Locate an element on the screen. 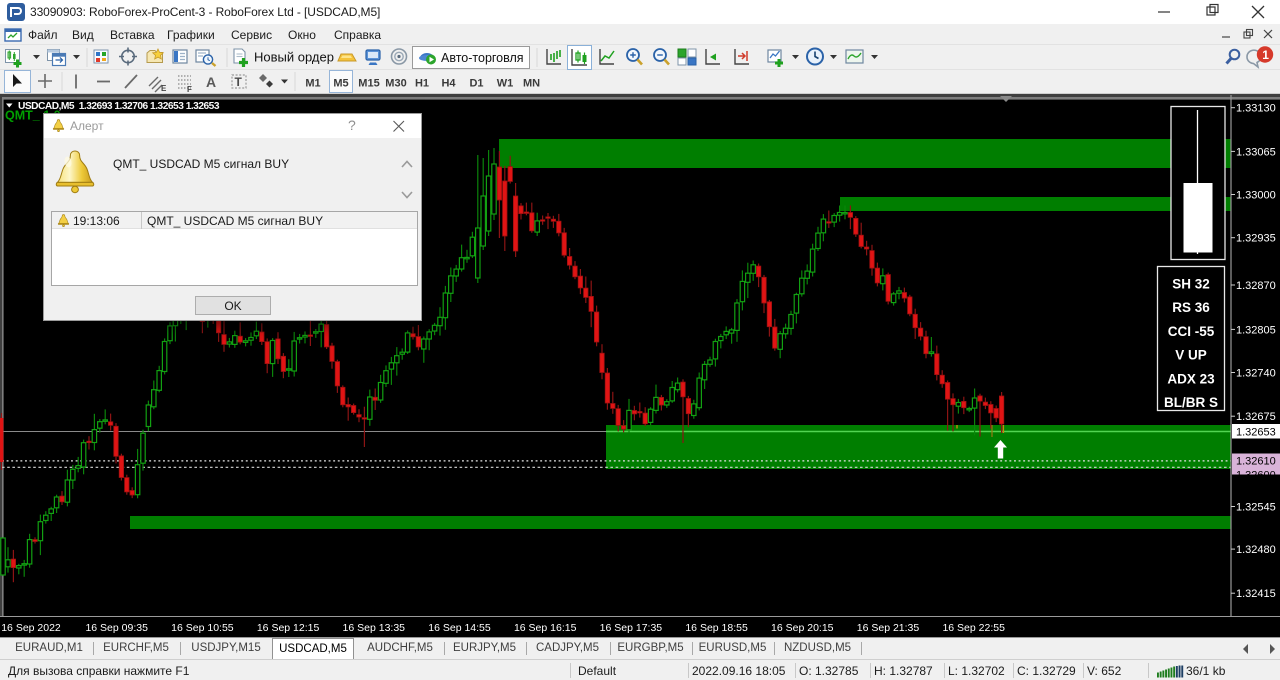 This screenshot has width=1280, height=680. svg-text: 16 Sep 21:35 is located at coordinates (888, 628).